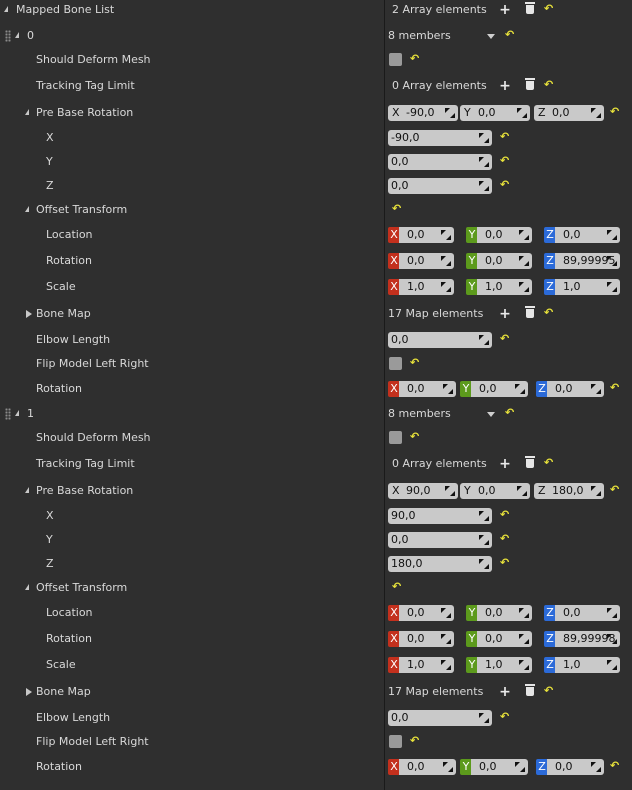  Describe the element at coordinates (440, 186) in the screenshot. I see `pre-base-z-field: 0,0` at that location.